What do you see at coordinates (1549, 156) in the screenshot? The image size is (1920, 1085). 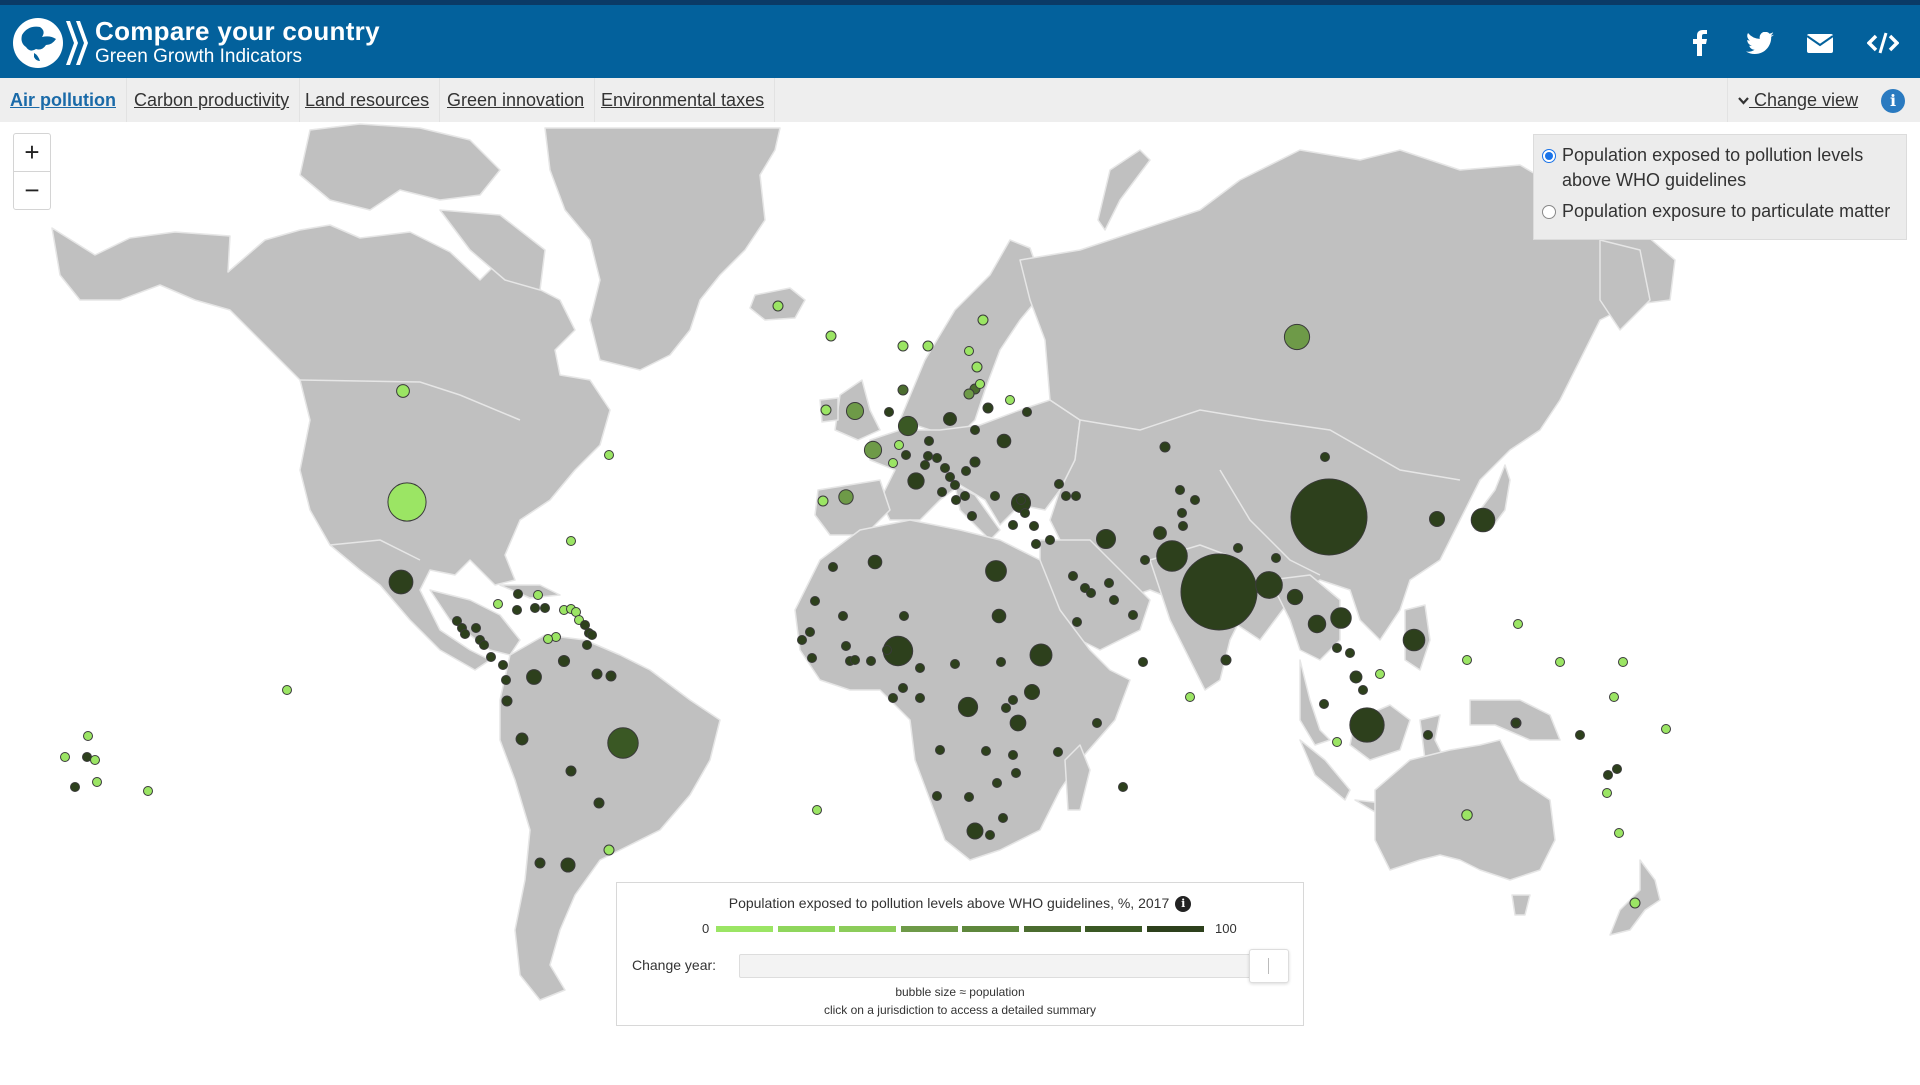 I see `radio-selected` at bounding box center [1549, 156].